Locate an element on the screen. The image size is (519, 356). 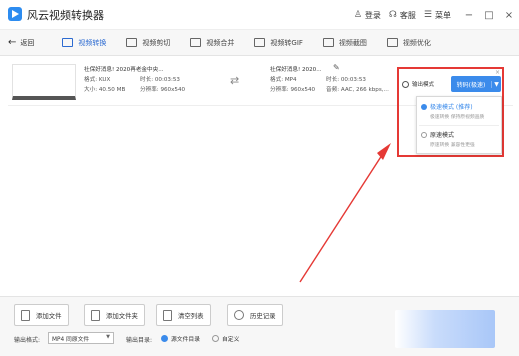
back-label: 返回 is located at coordinates (27, 42).